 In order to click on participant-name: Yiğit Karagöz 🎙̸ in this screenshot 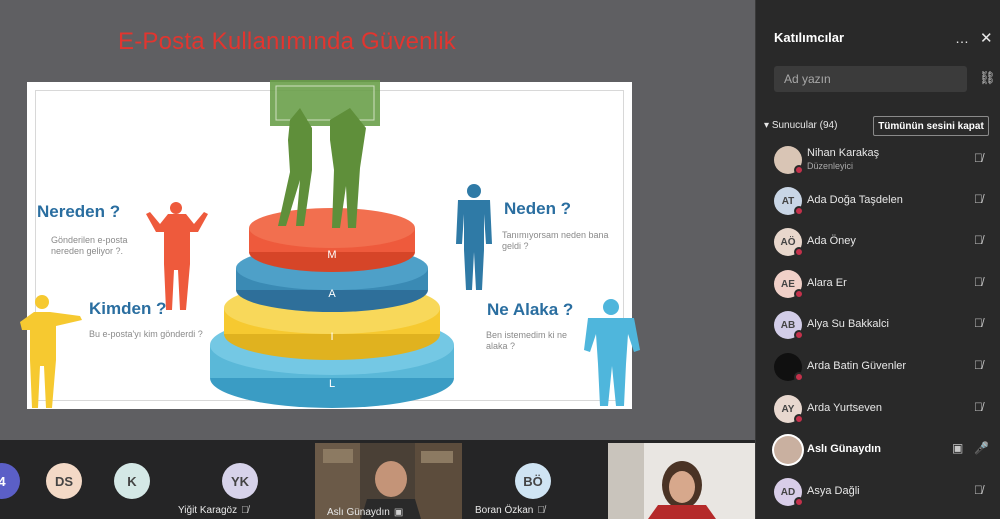, I will do `click(213, 510)`.